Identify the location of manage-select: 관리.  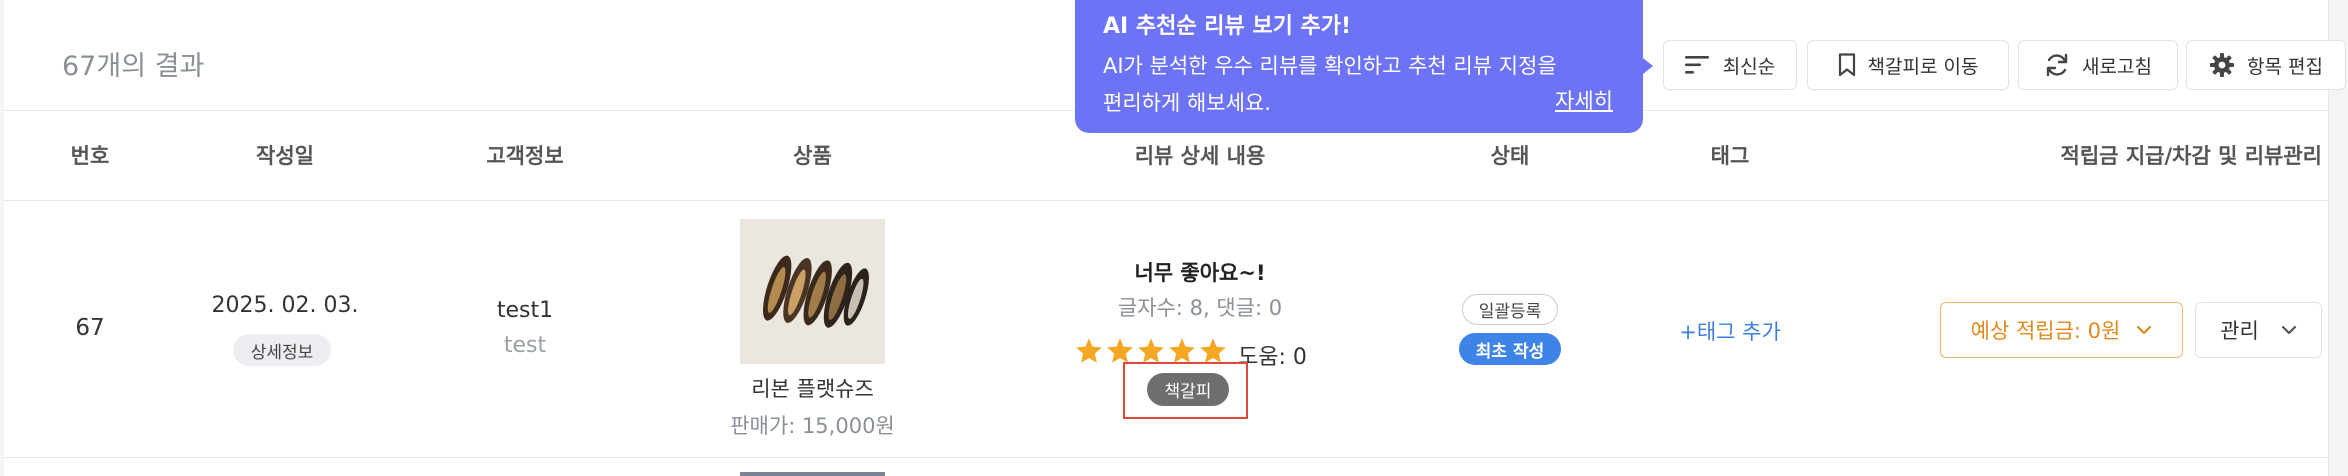
(2258, 330).